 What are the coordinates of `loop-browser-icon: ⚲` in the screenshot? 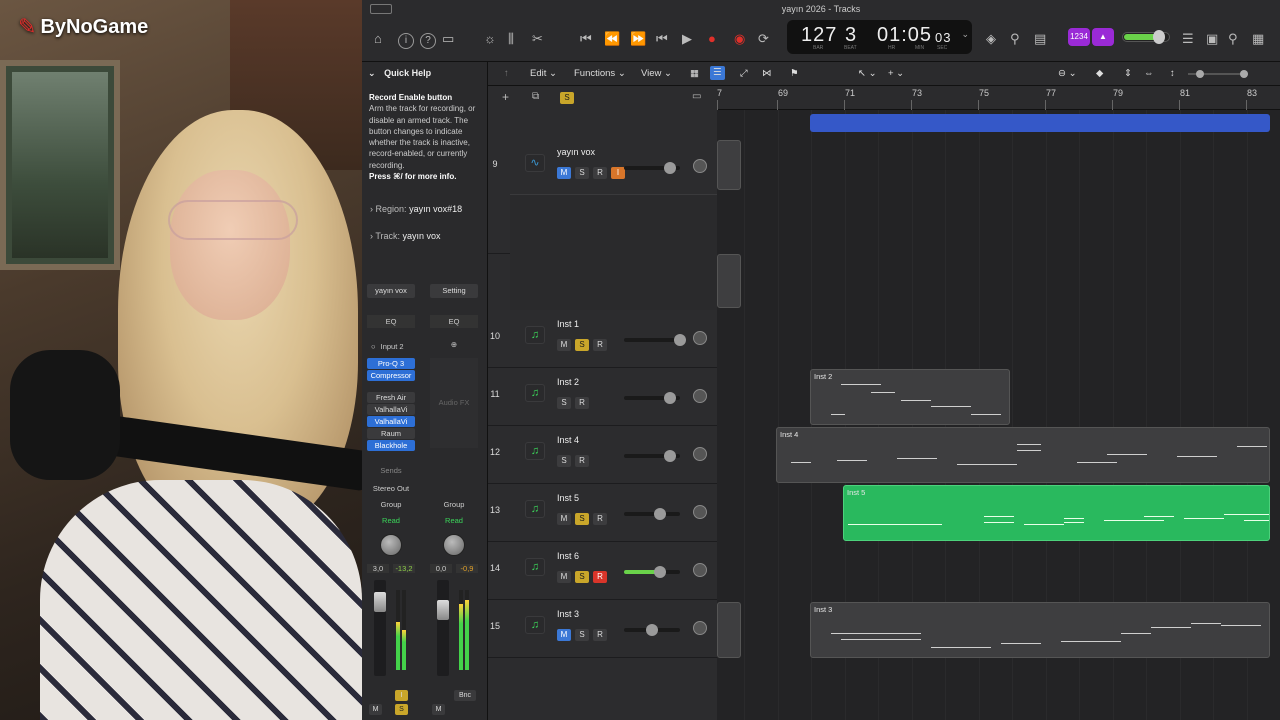 It's located at (1233, 39).